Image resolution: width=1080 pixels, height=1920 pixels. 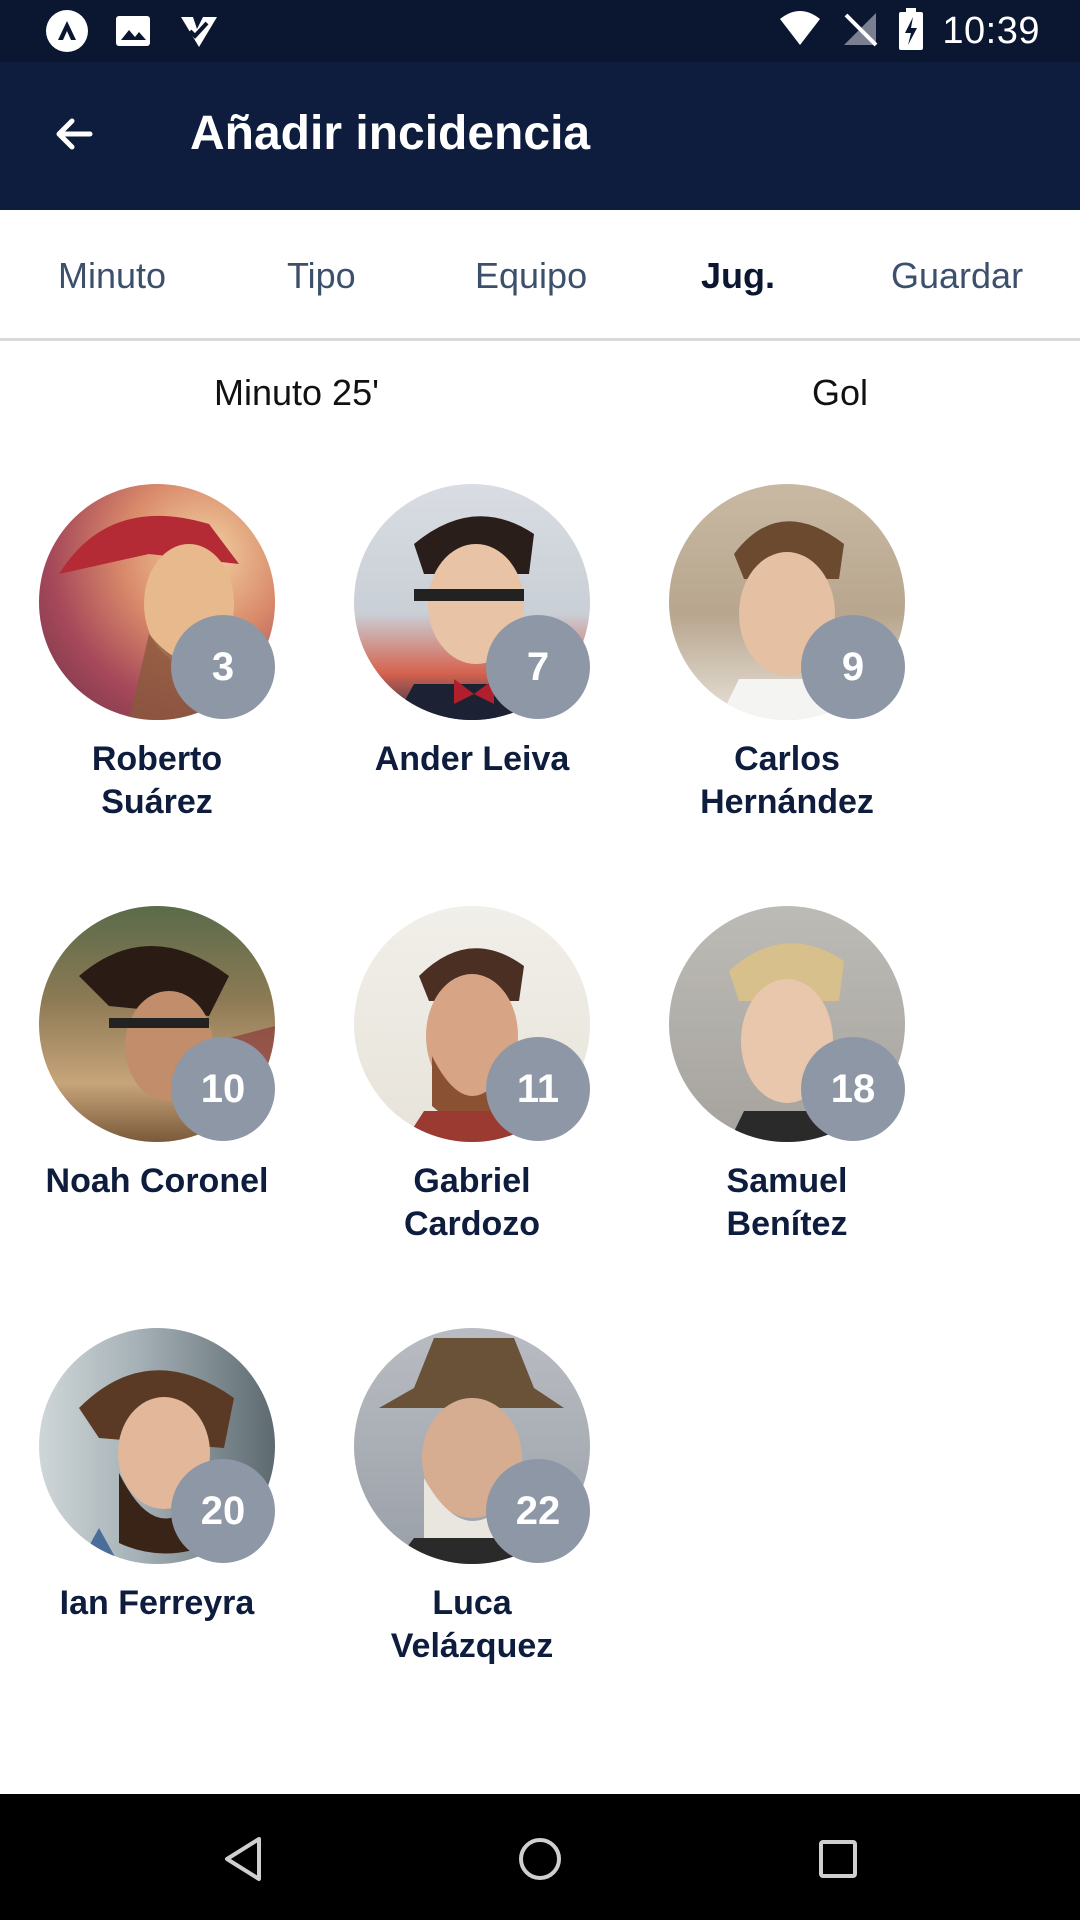 I want to click on battery-charging-icon, so click(x=911, y=31).